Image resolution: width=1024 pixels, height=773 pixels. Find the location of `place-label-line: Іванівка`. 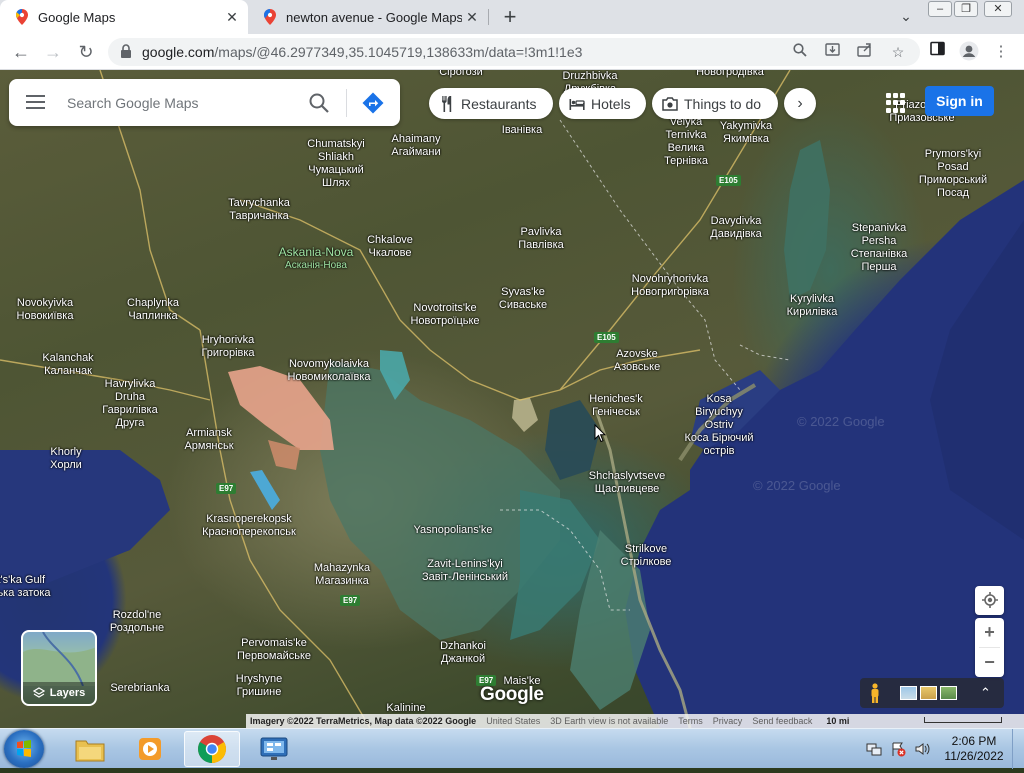

place-label-line: Іванівка is located at coordinates (522, 130).